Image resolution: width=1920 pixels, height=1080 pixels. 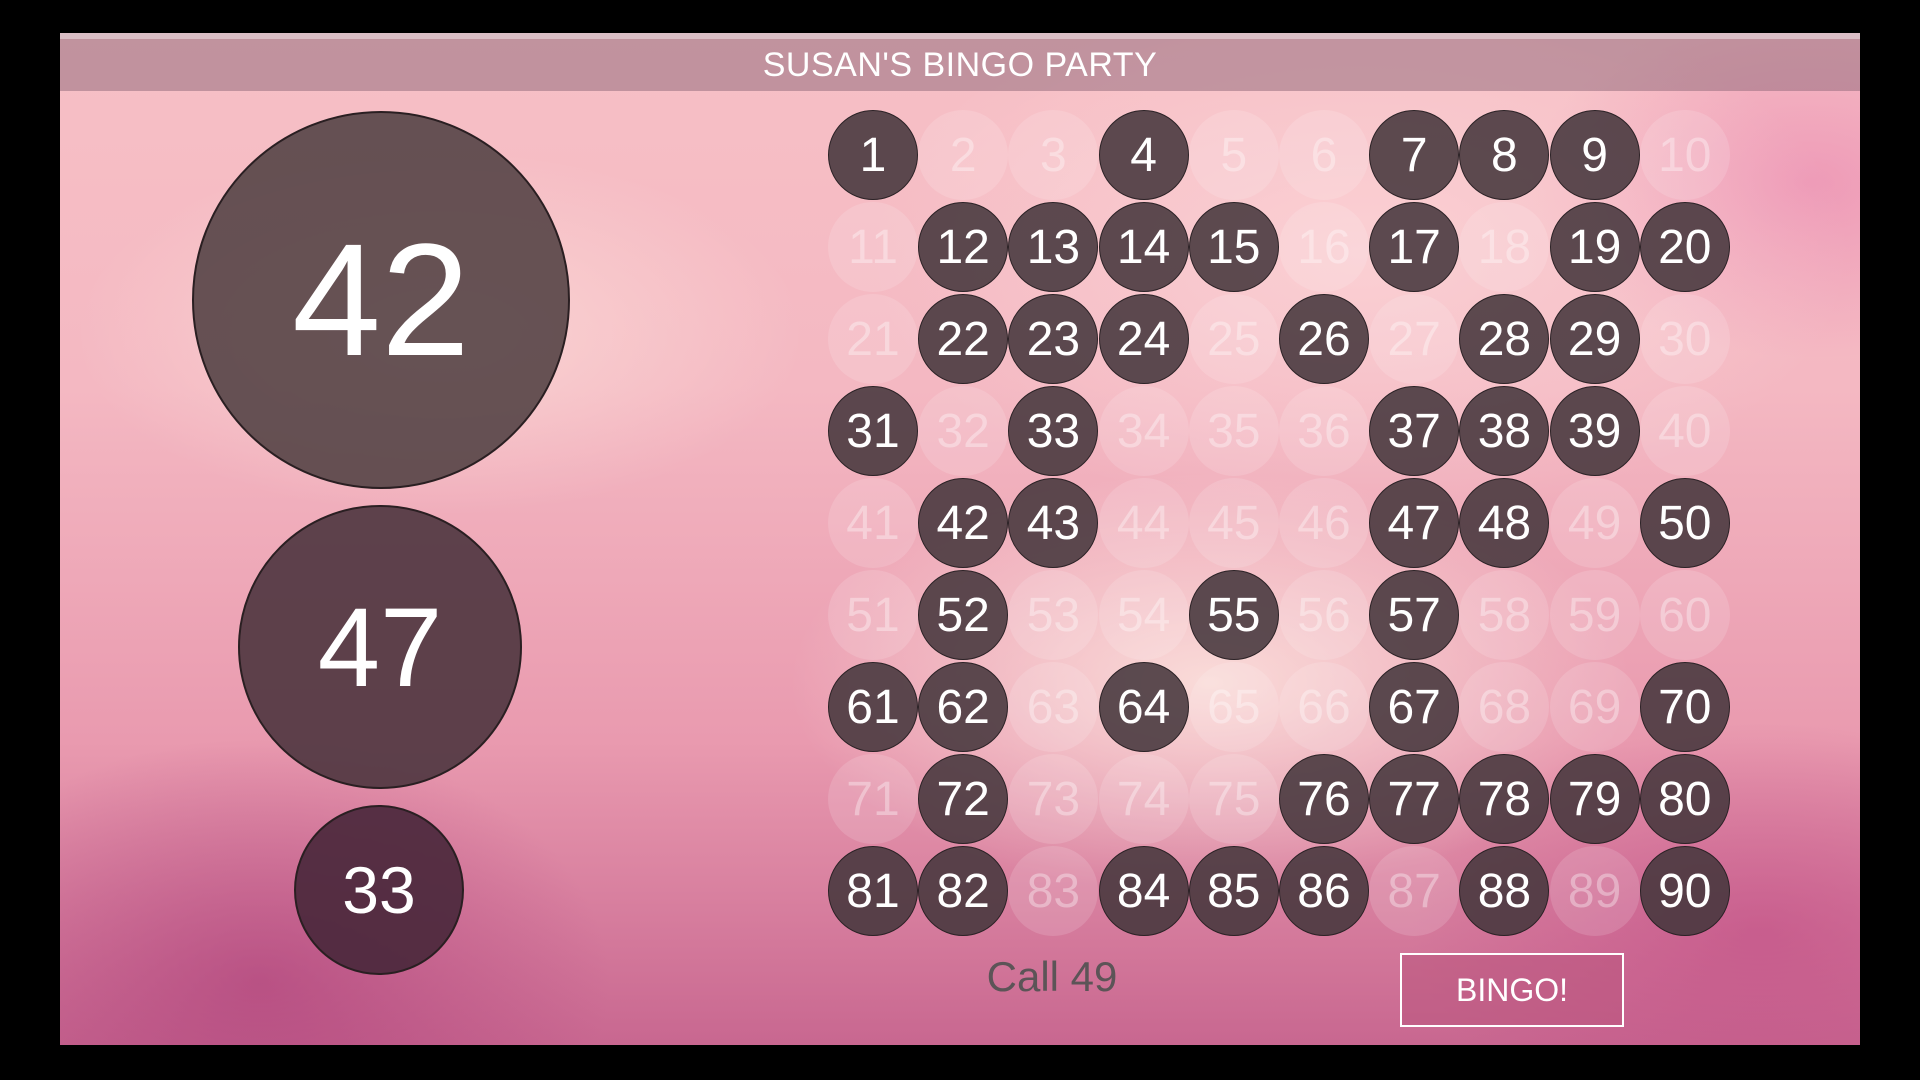 I want to click on board-number-76: 76, so click(x=1324, y=799).